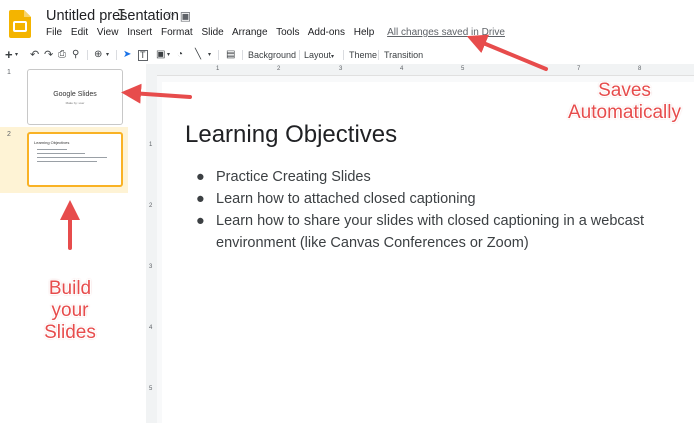 The image size is (694, 423). What do you see at coordinates (507, 52) in the screenshot?
I see `arrow-to-save-status` at bounding box center [507, 52].